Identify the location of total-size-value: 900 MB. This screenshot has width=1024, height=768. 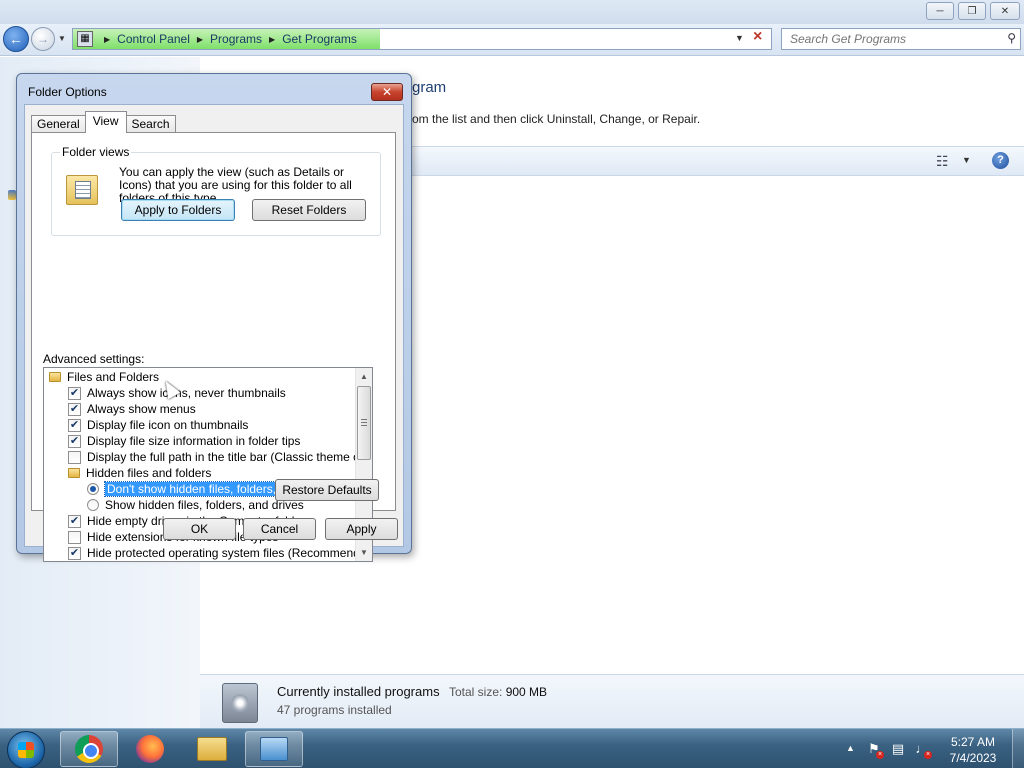
(526, 692).